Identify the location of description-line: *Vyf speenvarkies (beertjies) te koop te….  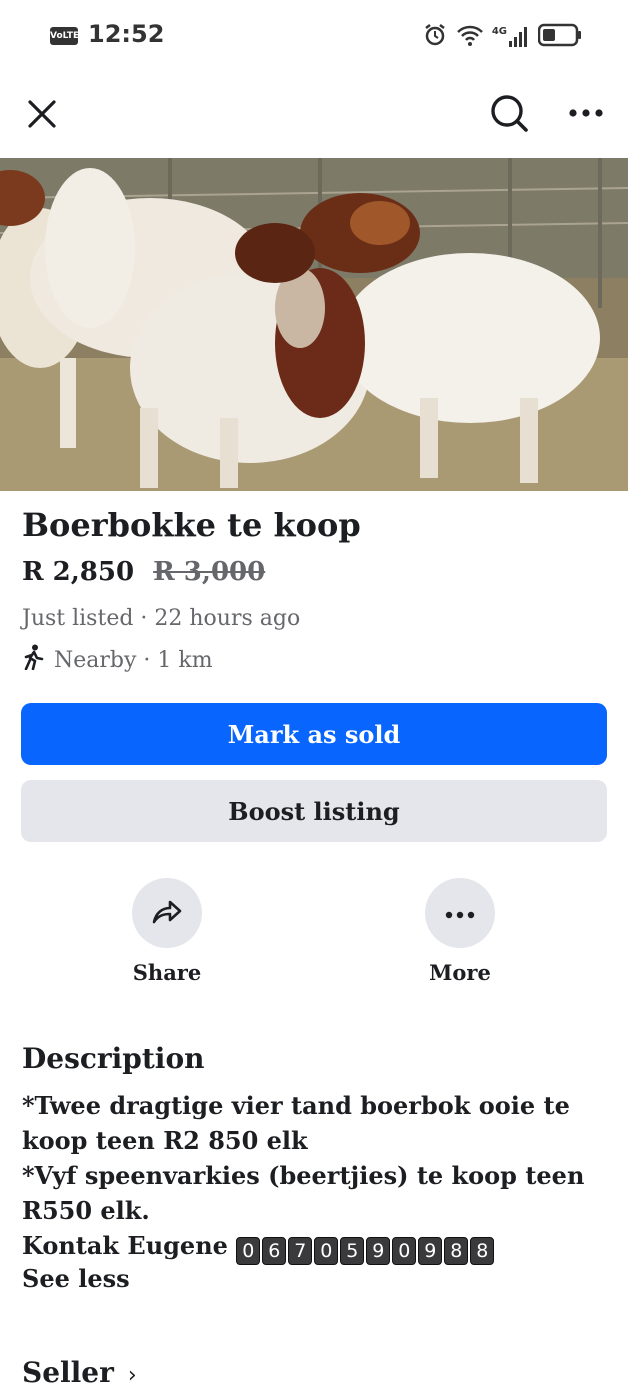
(303, 1193).